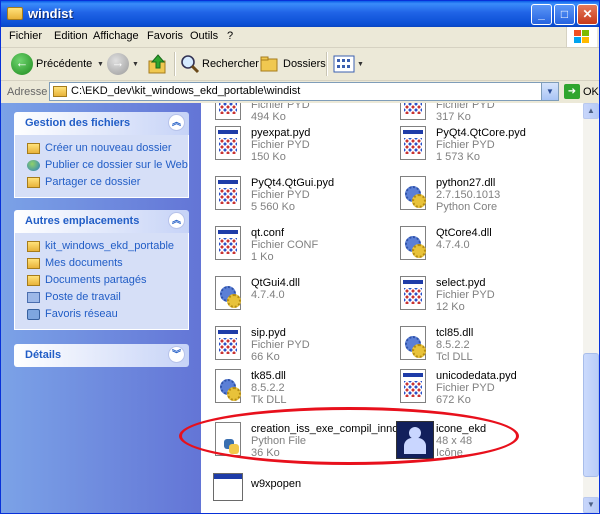 This screenshot has height=514, width=600. What do you see at coordinates (64, 64) in the screenshot?
I see `back-button: Précédente` at bounding box center [64, 64].